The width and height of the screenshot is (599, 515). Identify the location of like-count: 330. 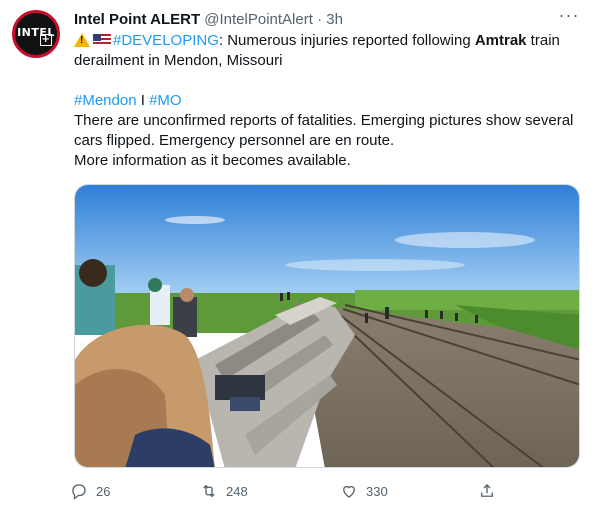
(377, 491).